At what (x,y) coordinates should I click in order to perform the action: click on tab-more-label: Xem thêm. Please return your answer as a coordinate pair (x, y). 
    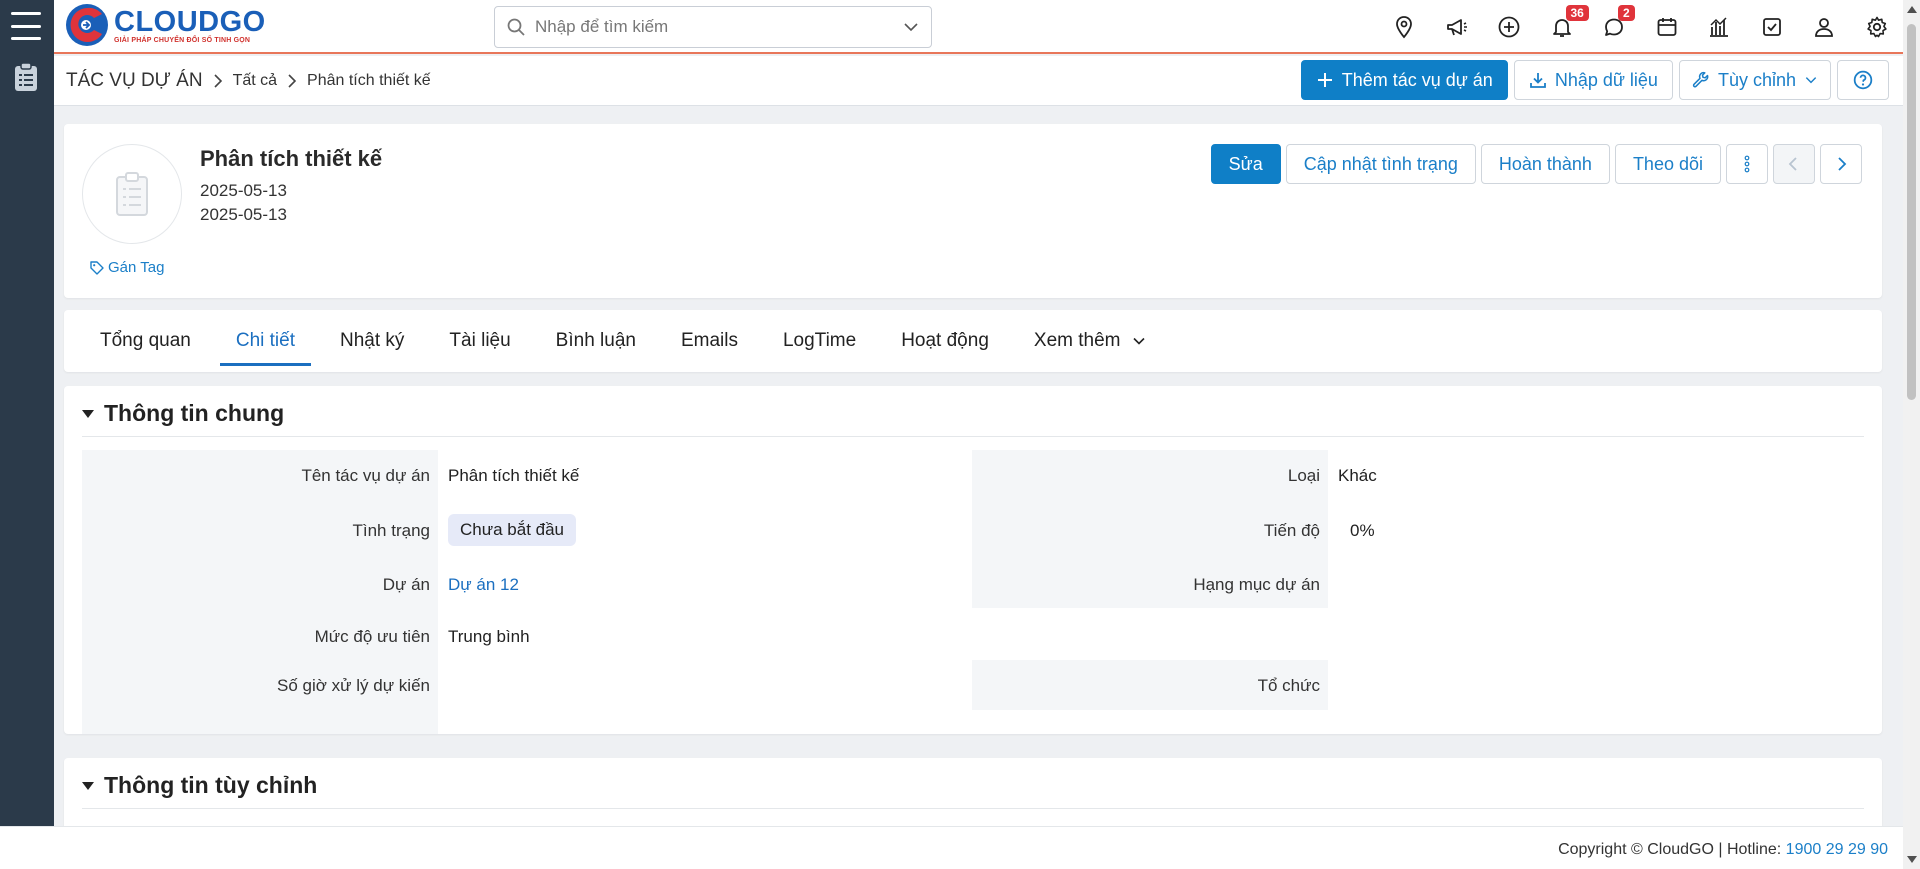
    Looking at the image, I should click on (1077, 340).